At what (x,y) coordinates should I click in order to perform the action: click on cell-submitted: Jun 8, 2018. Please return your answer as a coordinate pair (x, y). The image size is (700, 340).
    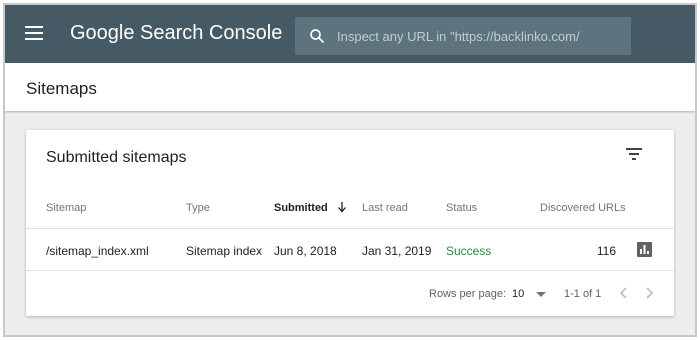
    Looking at the image, I should click on (305, 251).